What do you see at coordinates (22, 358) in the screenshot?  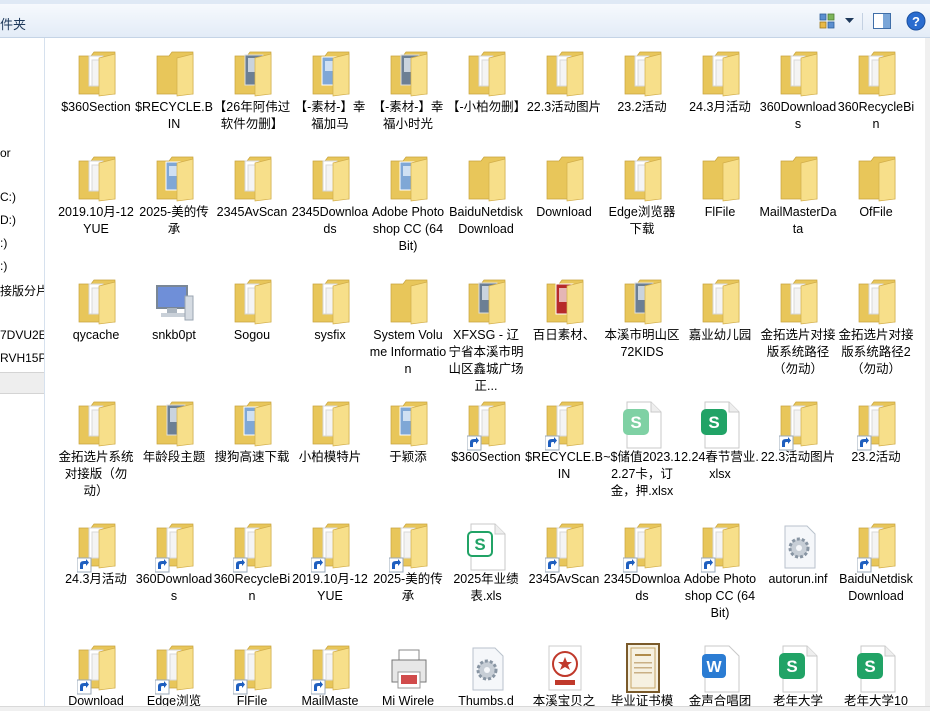 I see `nav-item-network: RVH15P` at bounding box center [22, 358].